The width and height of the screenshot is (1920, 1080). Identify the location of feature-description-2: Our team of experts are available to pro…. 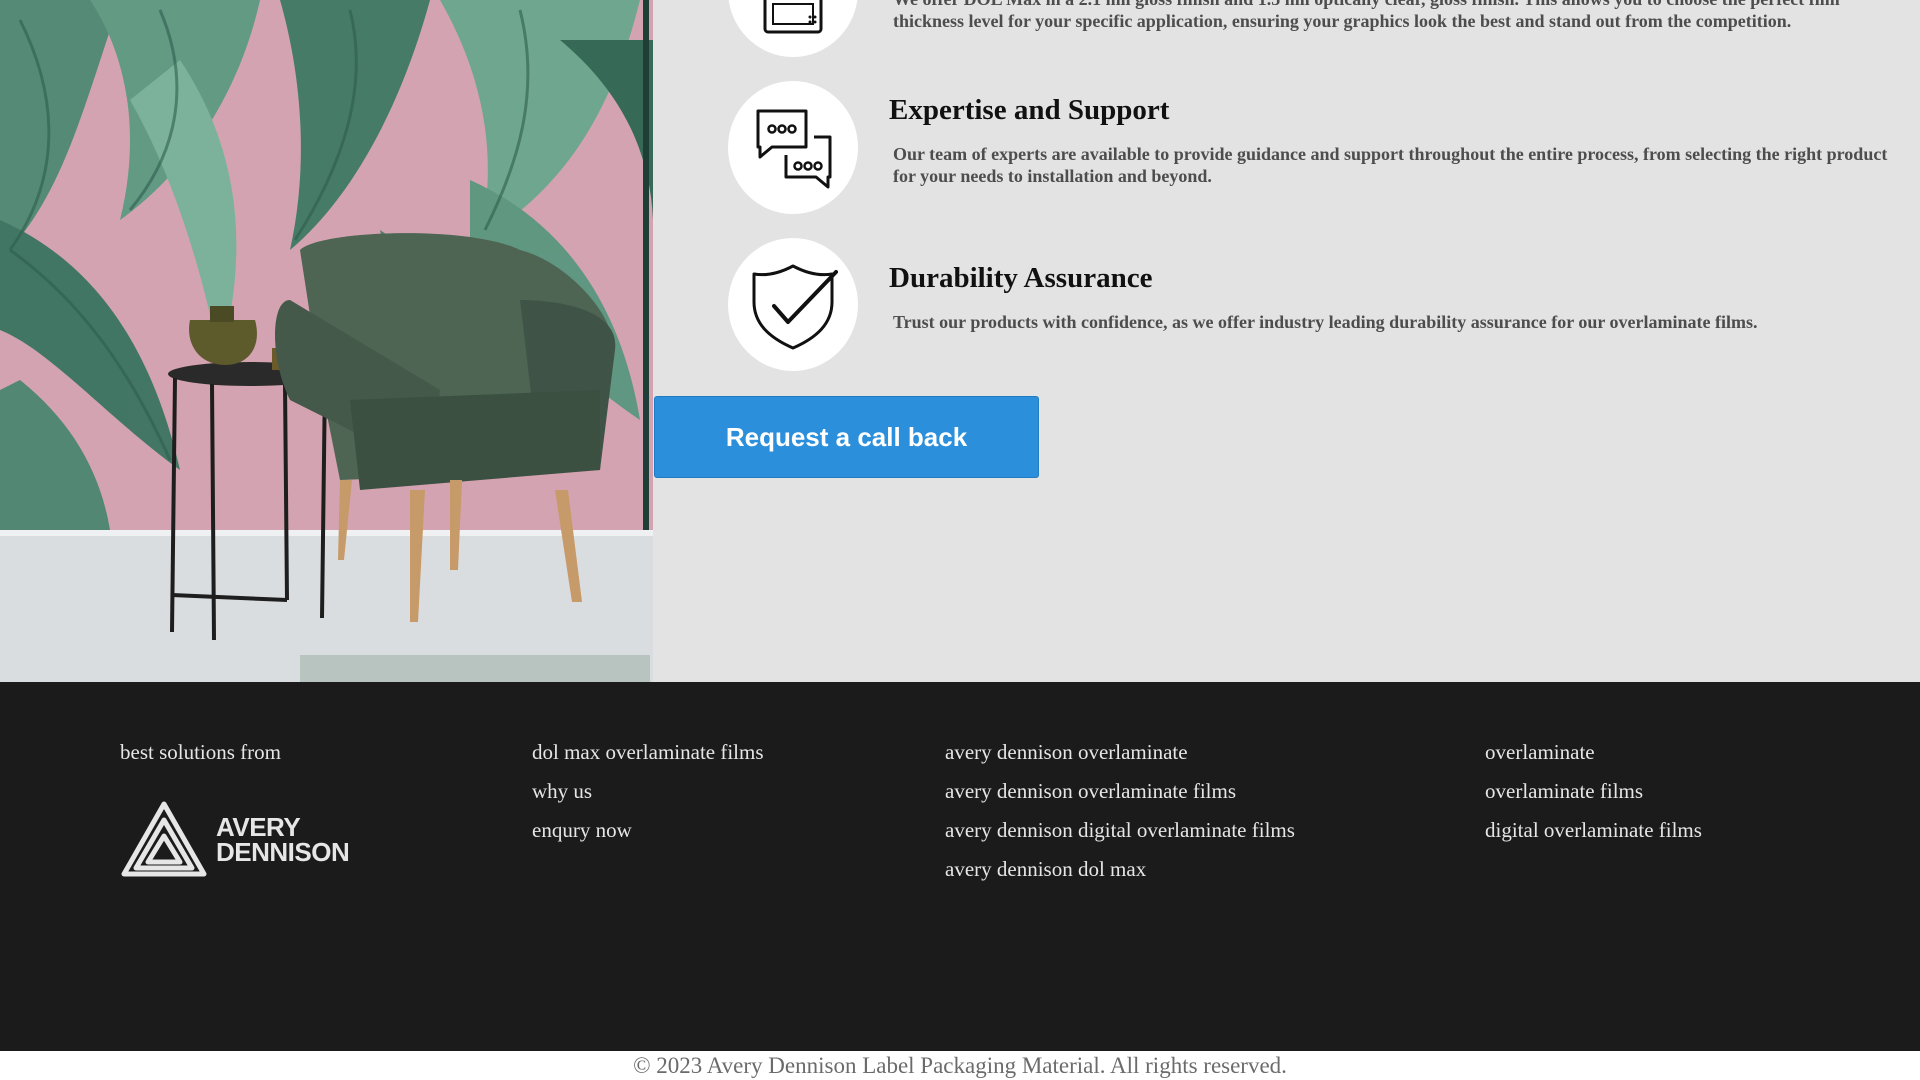
(1390, 165).